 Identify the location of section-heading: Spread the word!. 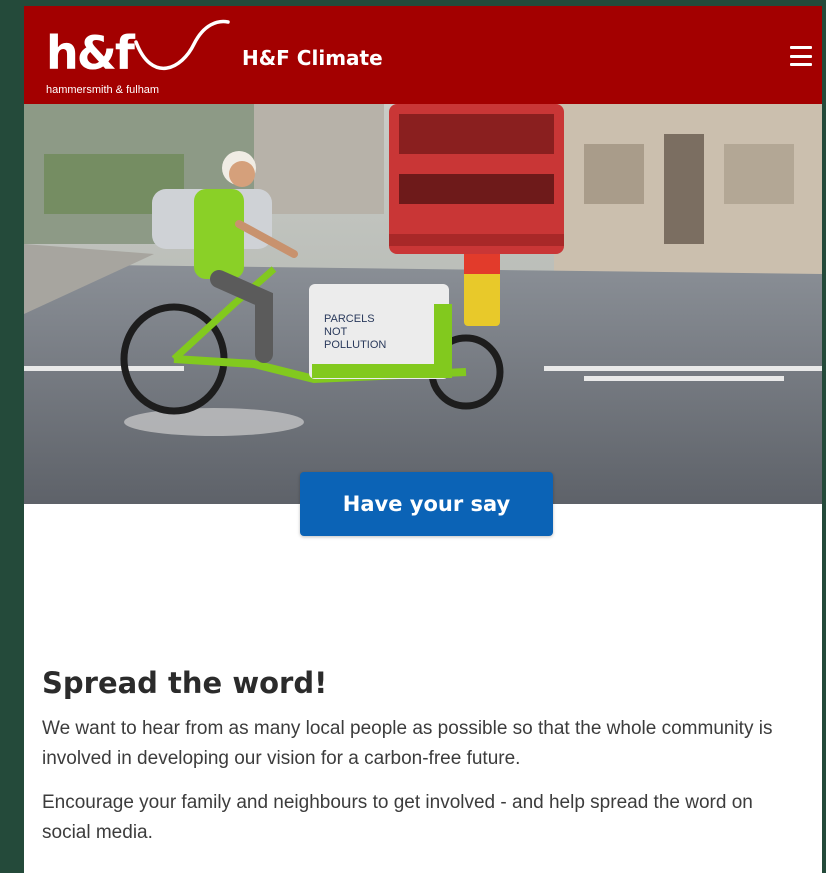
(185, 683).